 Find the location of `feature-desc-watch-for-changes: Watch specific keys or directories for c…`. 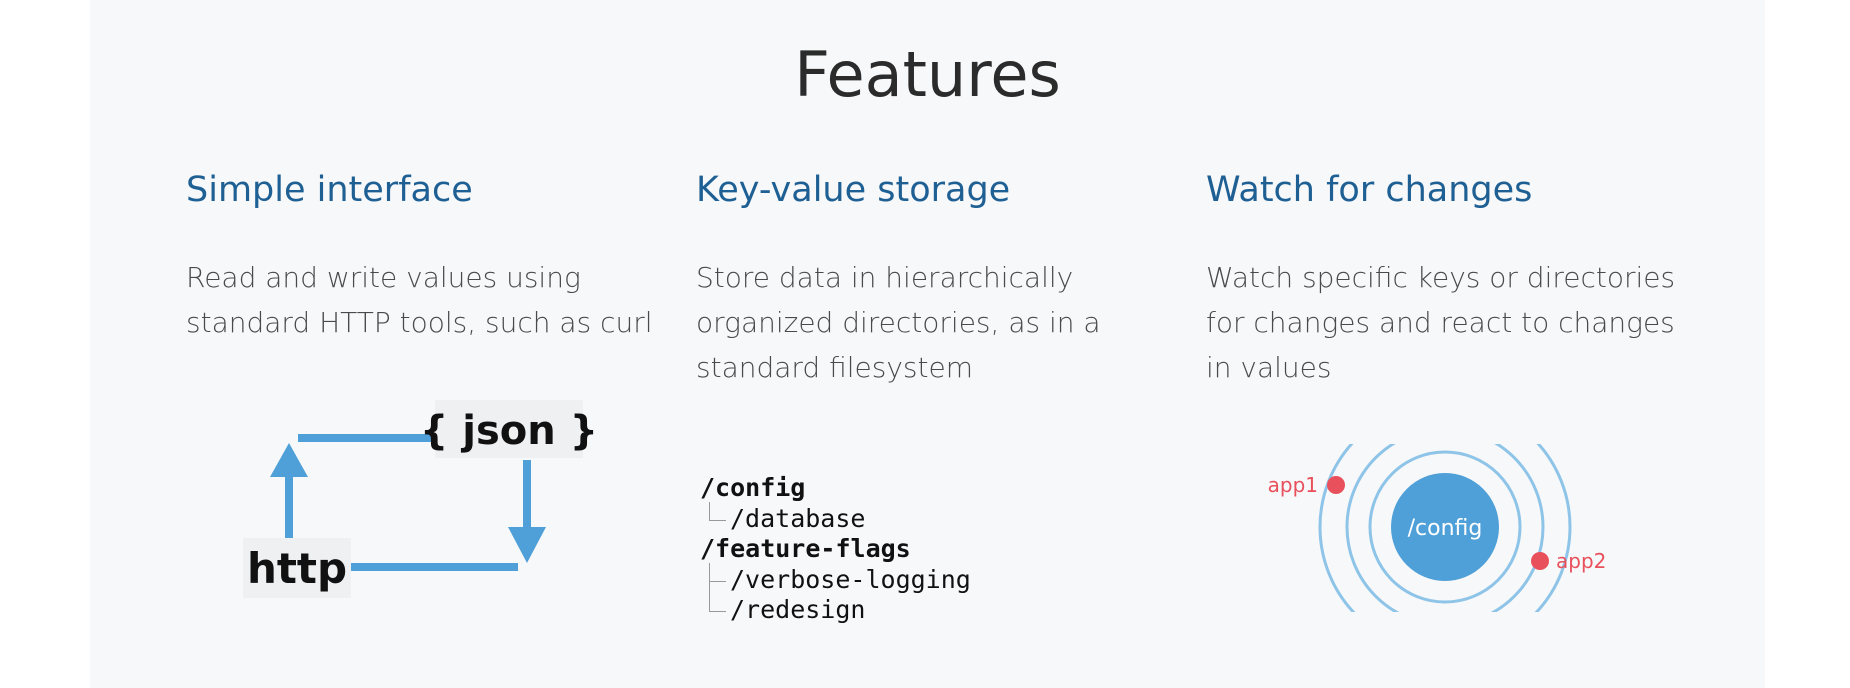

feature-desc-watch-for-changes: Watch specific keys or directories for c… is located at coordinates (1441, 322).